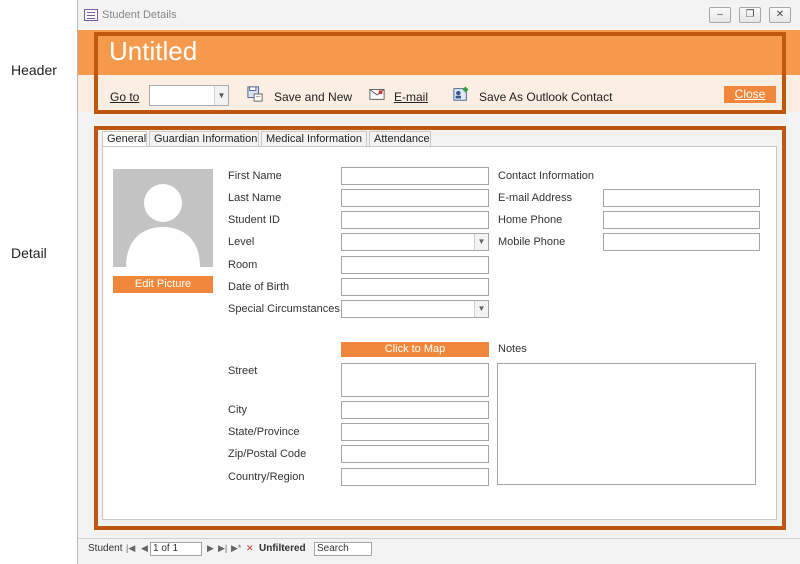  What do you see at coordinates (282, 548) in the screenshot?
I see `filter-status: Unfiltered` at bounding box center [282, 548].